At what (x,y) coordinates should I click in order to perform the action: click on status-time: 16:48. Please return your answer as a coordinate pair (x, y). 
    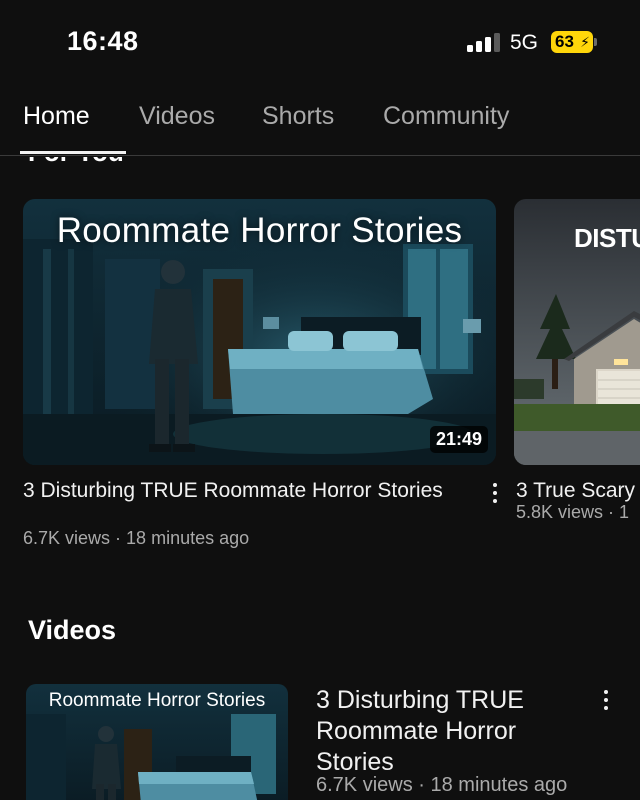
    Looking at the image, I should click on (103, 41).